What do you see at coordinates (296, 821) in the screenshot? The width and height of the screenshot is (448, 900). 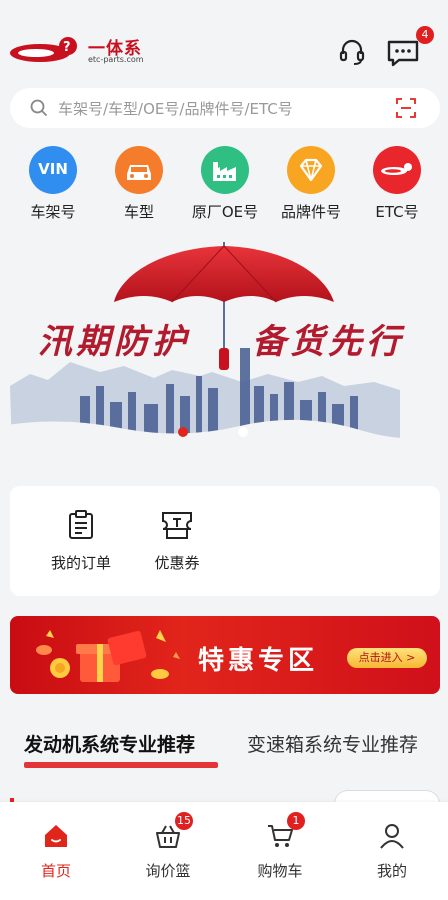 I see `cart-badge: 1` at bounding box center [296, 821].